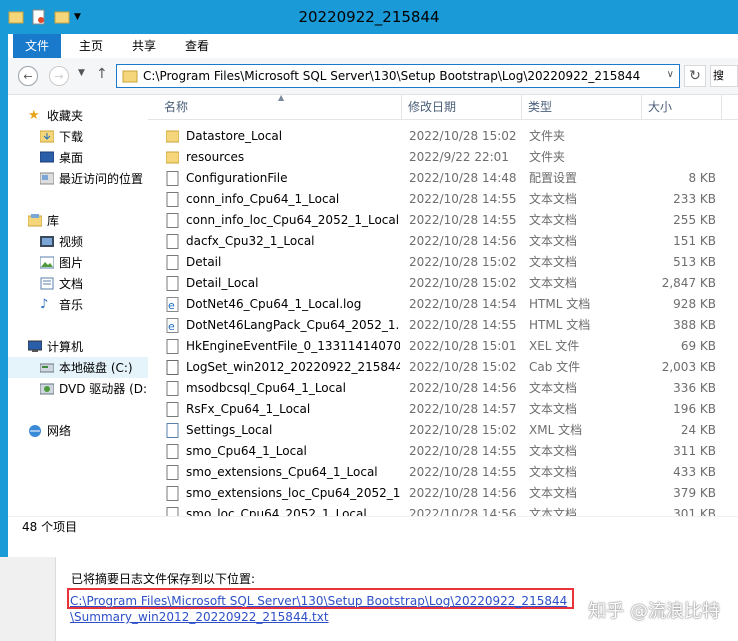  What do you see at coordinates (47, 157) in the screenshot?
I see `desktop-icon` at bounding box center [47, 157].